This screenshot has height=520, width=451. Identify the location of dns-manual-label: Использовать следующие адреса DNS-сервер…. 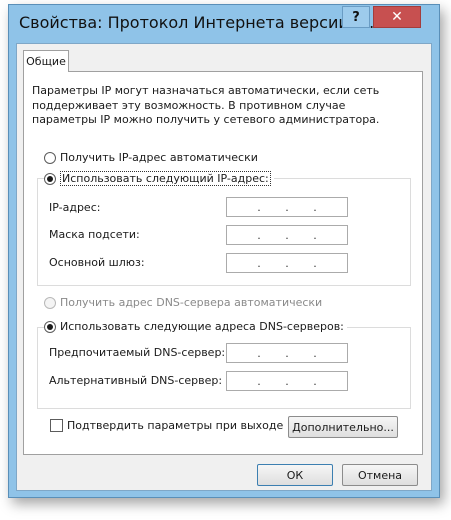
(202, 326).